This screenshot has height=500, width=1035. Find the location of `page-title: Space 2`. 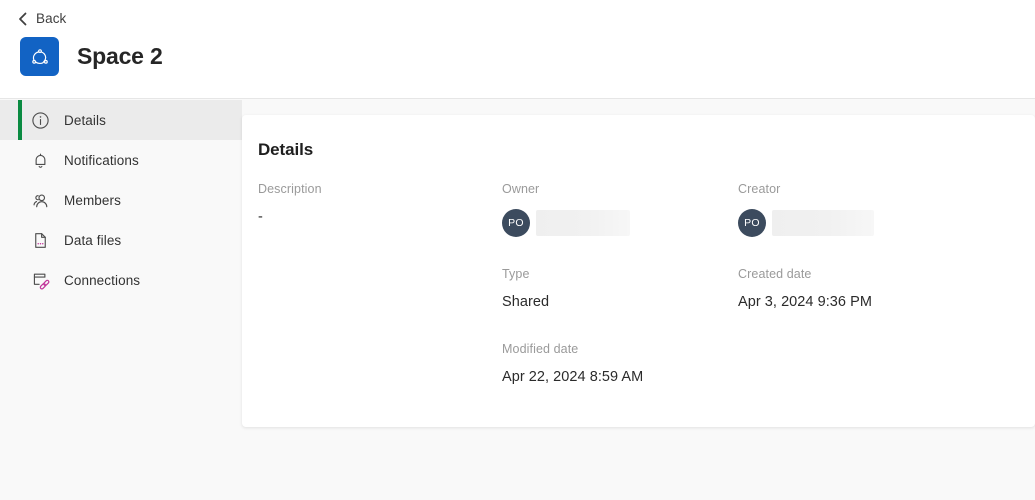

page-title: Space 2 is located at coordinates (120, 56).